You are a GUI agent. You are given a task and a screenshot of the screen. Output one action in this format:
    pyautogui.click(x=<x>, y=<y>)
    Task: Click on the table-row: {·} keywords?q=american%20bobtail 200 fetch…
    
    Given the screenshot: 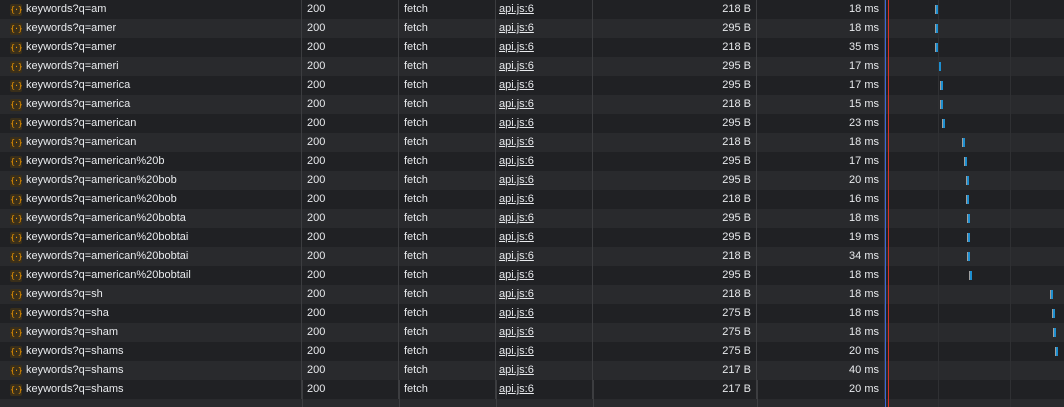 What is the action you would take?
    pyautogui.click(x=532, y=275)
    